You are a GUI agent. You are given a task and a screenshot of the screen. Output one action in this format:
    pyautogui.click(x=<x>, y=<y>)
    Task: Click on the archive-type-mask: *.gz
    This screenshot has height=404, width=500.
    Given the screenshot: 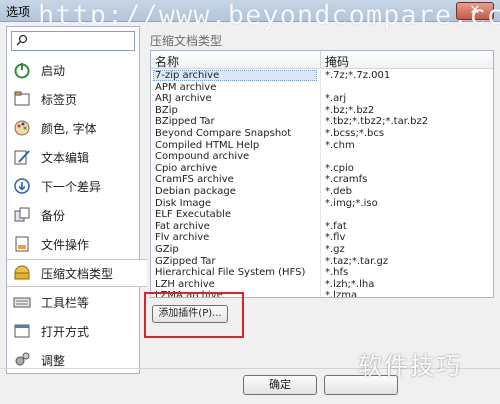 What is the action you would take?
    pyautogui.click(x=335, y=249)
    